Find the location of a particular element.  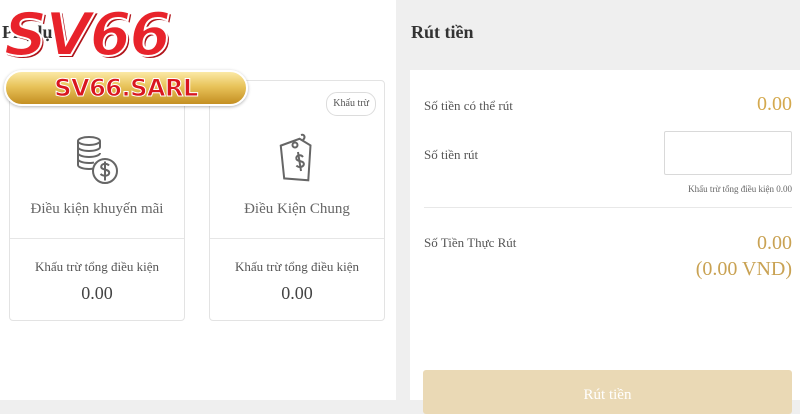

card-title: Điều Kiện Chung is located at coordinates (297, 209).